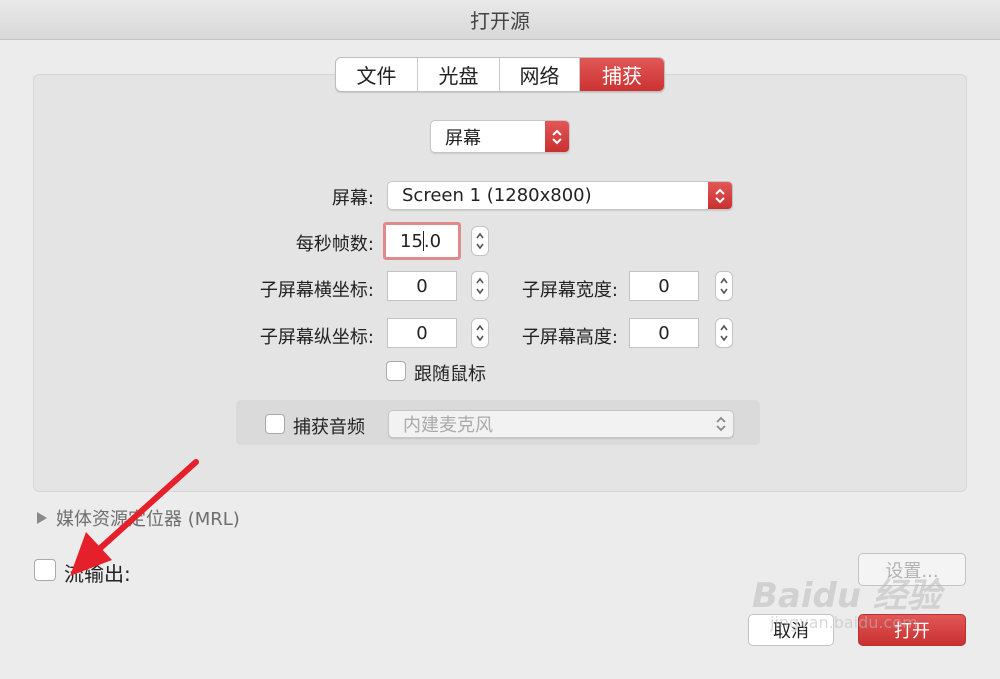  Describe the element at coordinates (329, 427) in the screenshot. I see `capture-audio-label: 捕获音频` at that location.